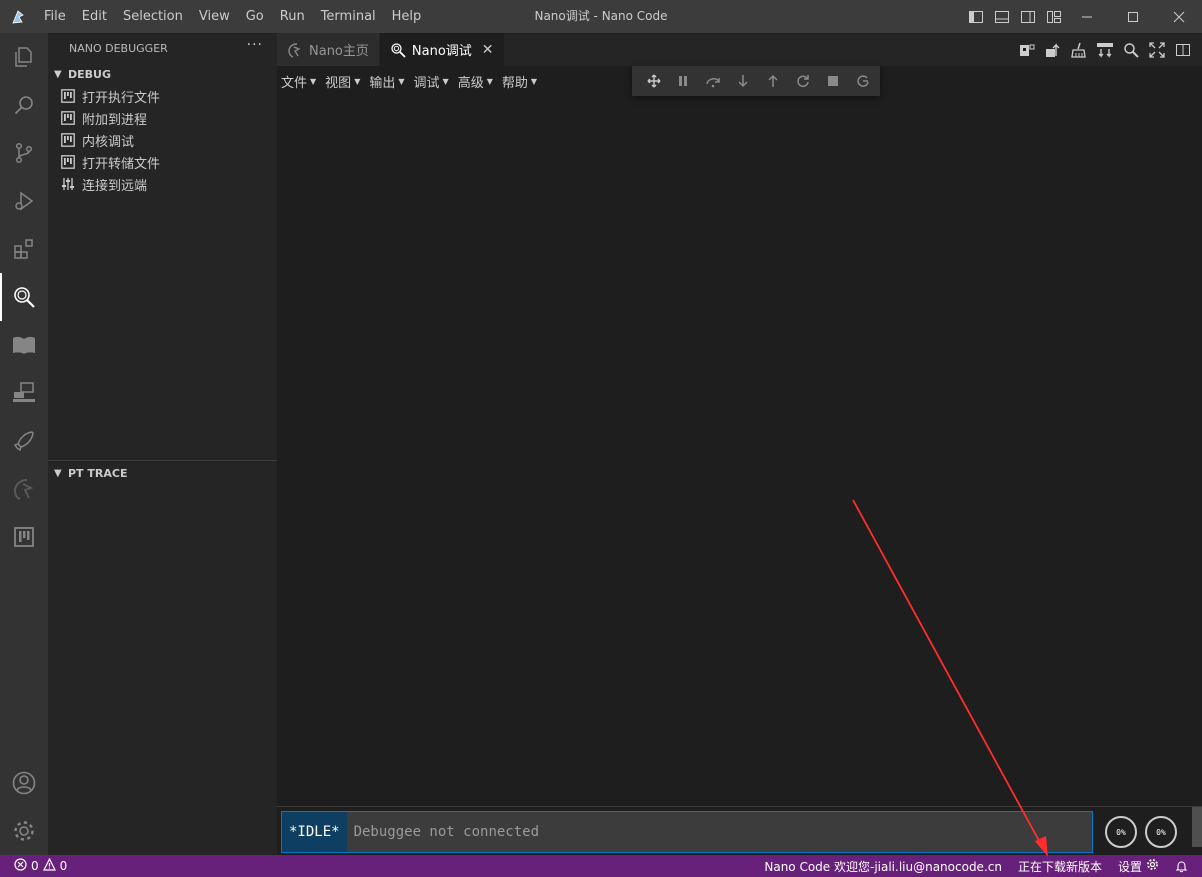 The width and height of the screenshot is (1202, 877). What do you see at coordinates (24, 345) in the screenshot?
I see `book-icon` at bounding box center [24, 345].